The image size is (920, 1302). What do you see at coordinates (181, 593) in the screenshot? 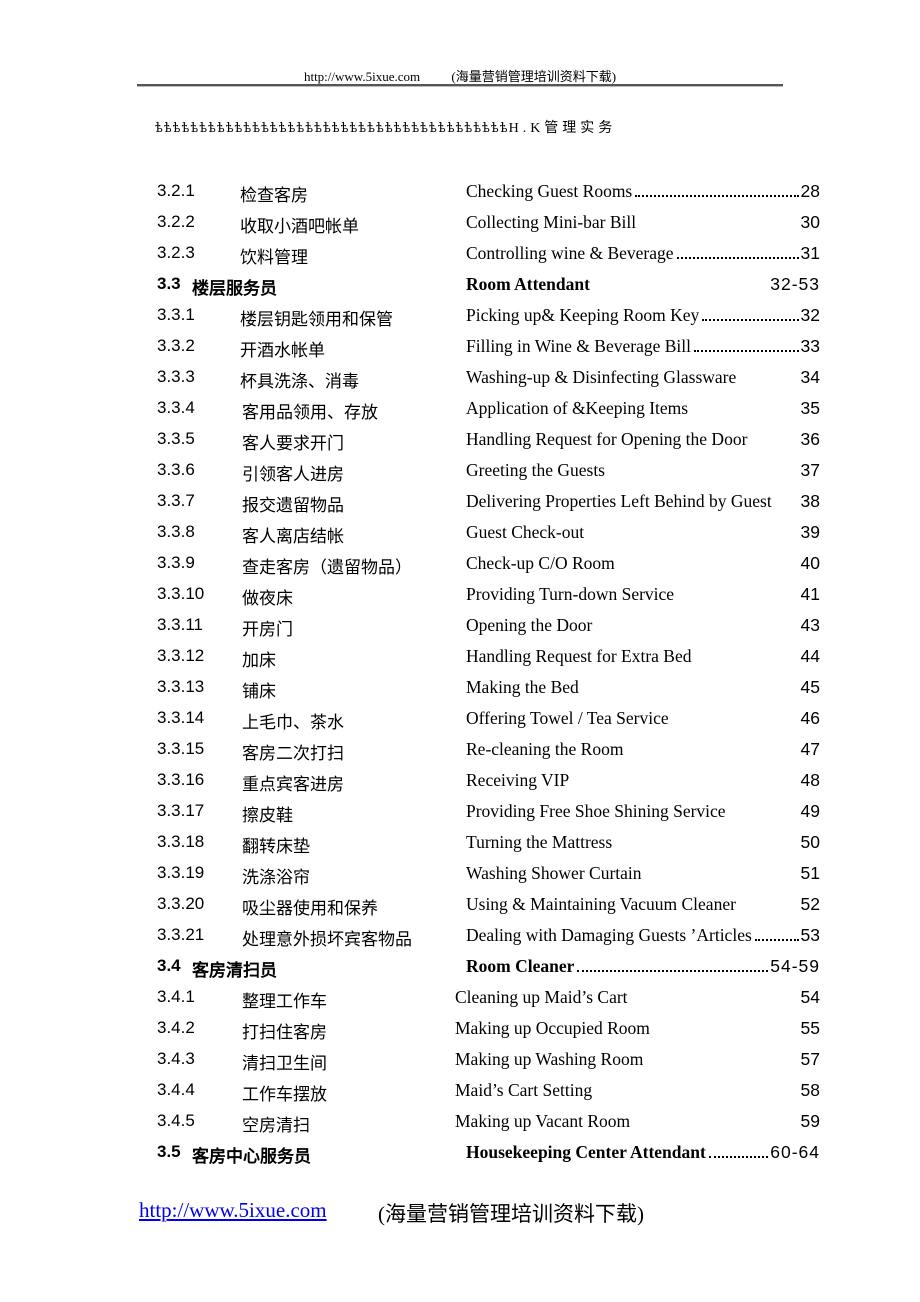
I see `entry-number: 3.3.10` at bounding box center [181, 593].